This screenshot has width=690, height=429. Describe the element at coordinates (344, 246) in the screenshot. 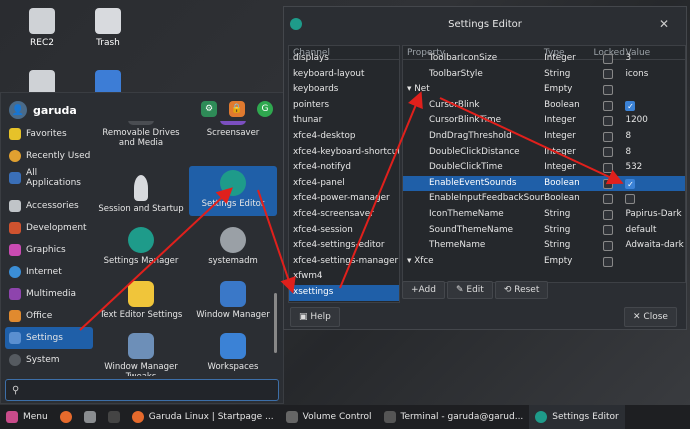

I see `channel-item: xfce4-settings-editor` at that location.